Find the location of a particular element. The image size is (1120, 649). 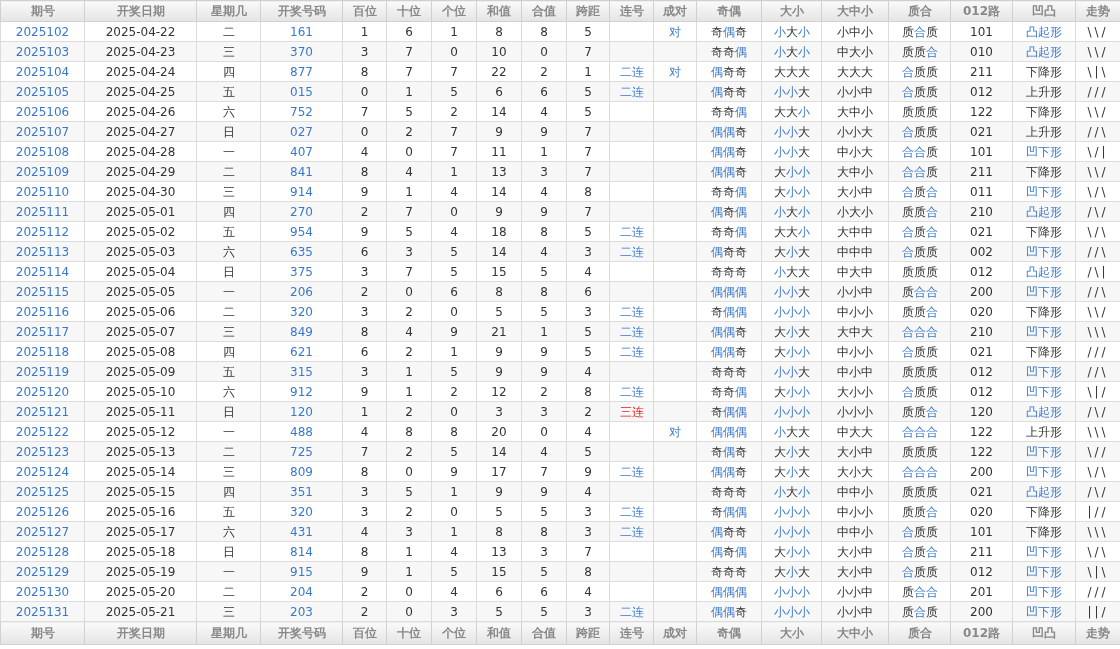

table-cell: 偶奇偶 is located at coordinates (729, 211).